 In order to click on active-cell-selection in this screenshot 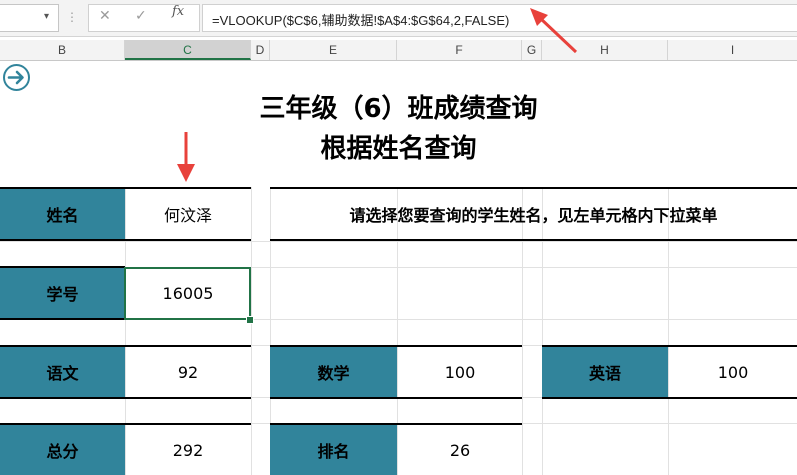, I will do `click(187, 293)`.